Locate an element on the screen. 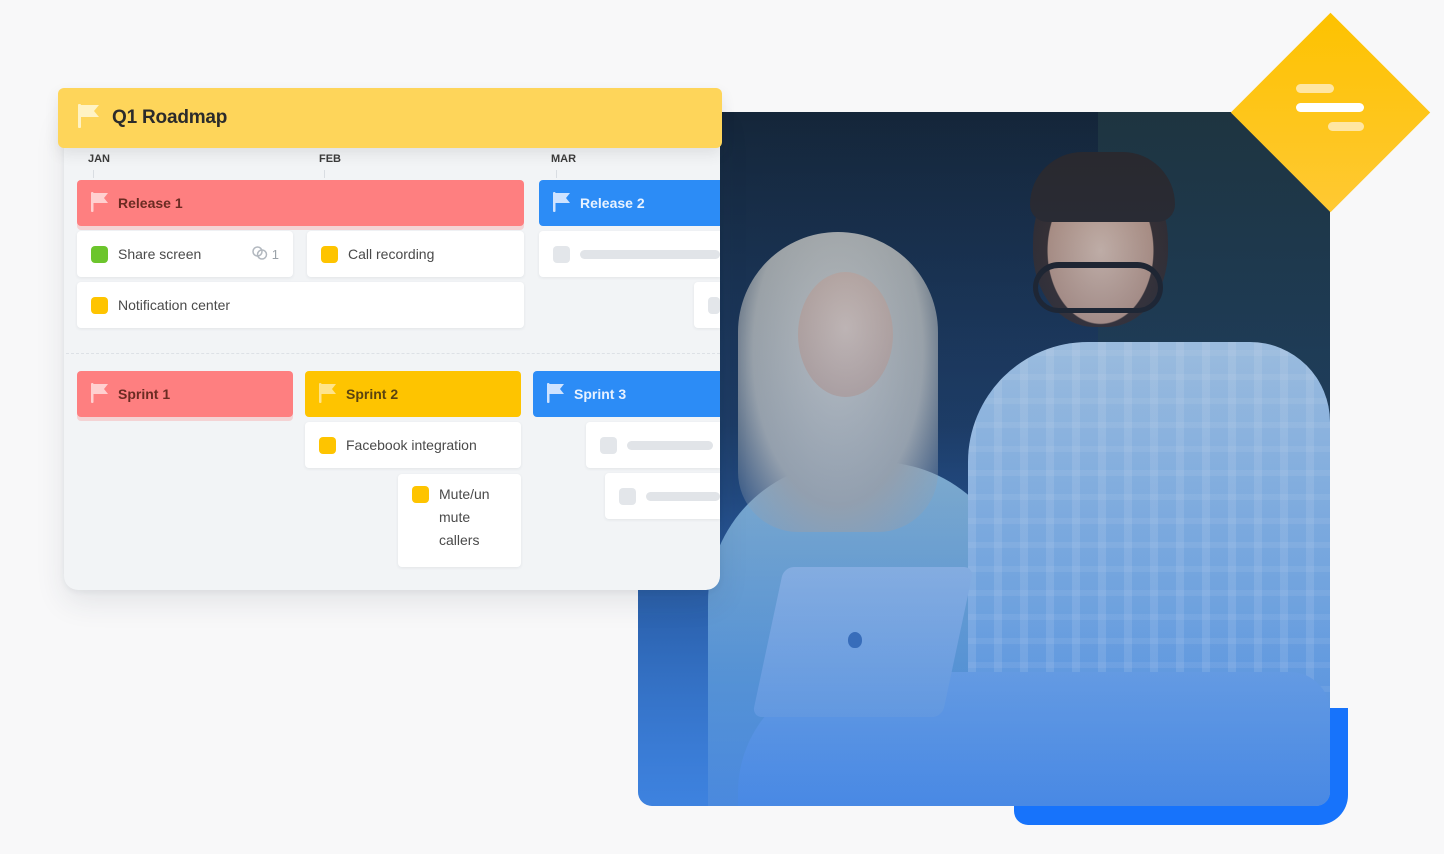 The height and width of the screenshot is (854, 1444). release-label: Release 1 is located at coordinates (150, 203).